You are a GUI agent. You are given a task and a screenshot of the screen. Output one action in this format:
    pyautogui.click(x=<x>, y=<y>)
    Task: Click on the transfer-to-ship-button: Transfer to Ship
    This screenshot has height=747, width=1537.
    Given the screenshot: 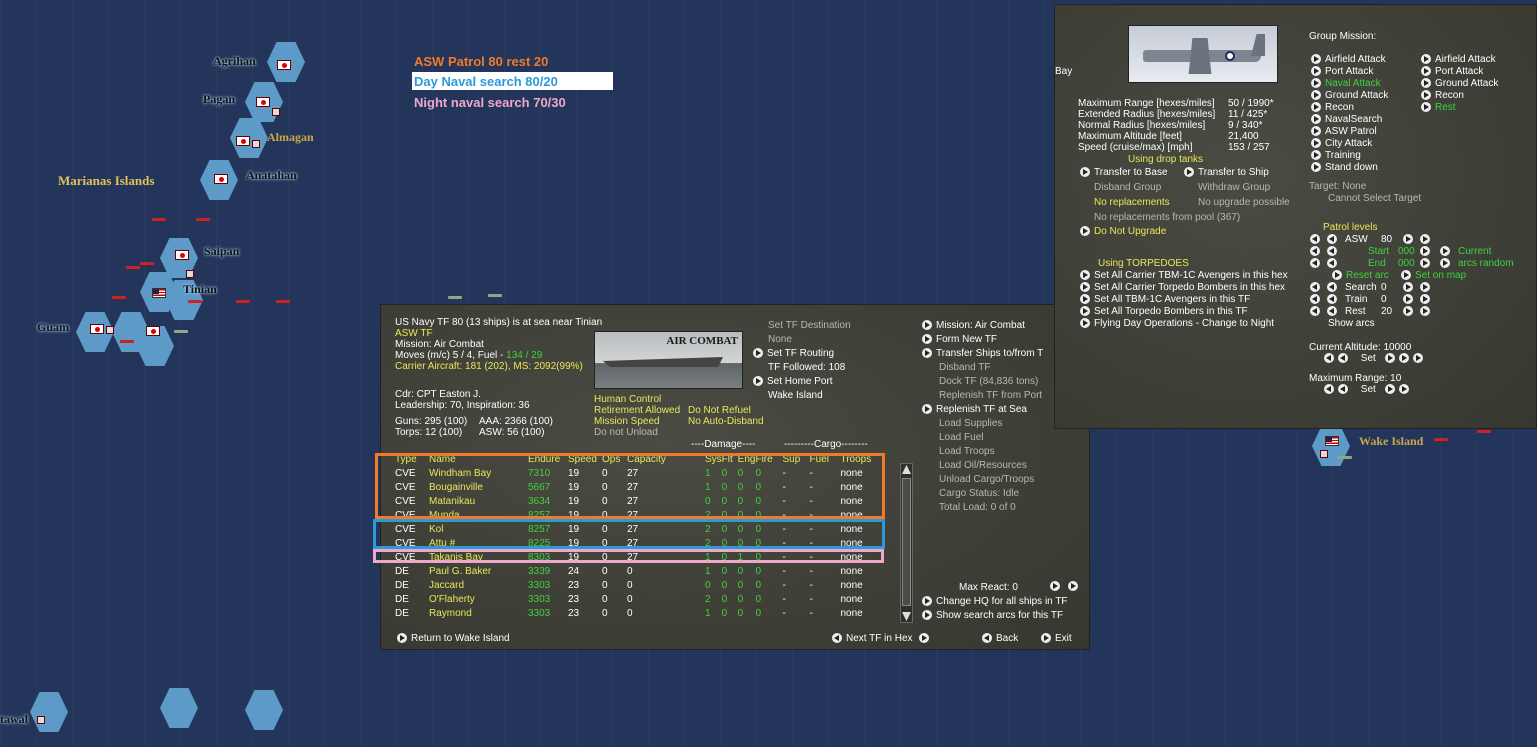 What is the action you would take?
    pyautogui.click(x=1226, y=172)
    